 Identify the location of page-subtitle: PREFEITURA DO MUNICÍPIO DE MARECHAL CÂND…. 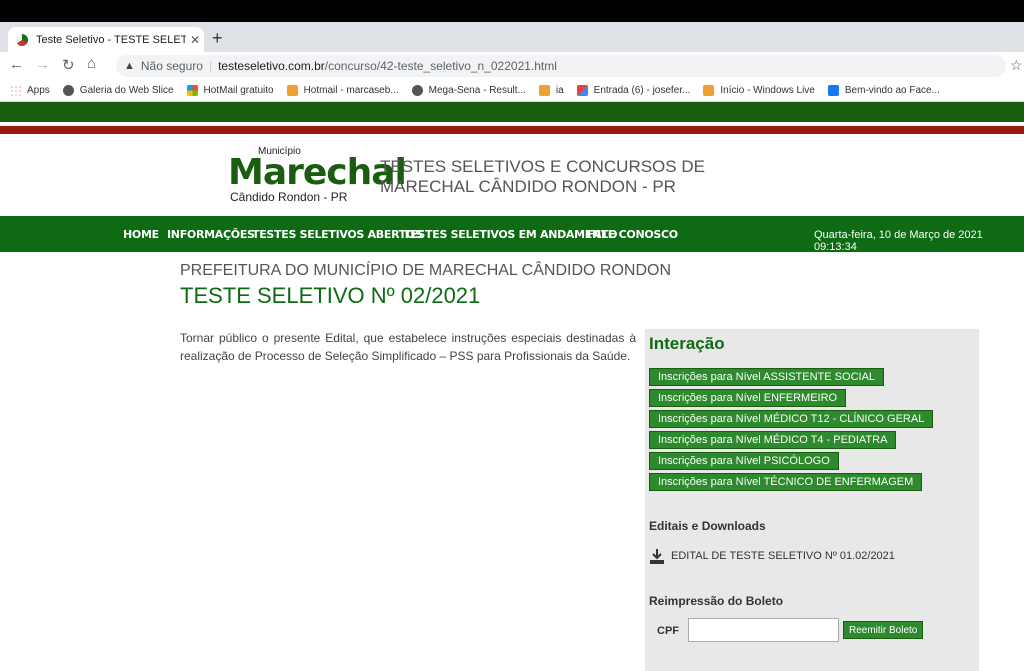
(426, 270).